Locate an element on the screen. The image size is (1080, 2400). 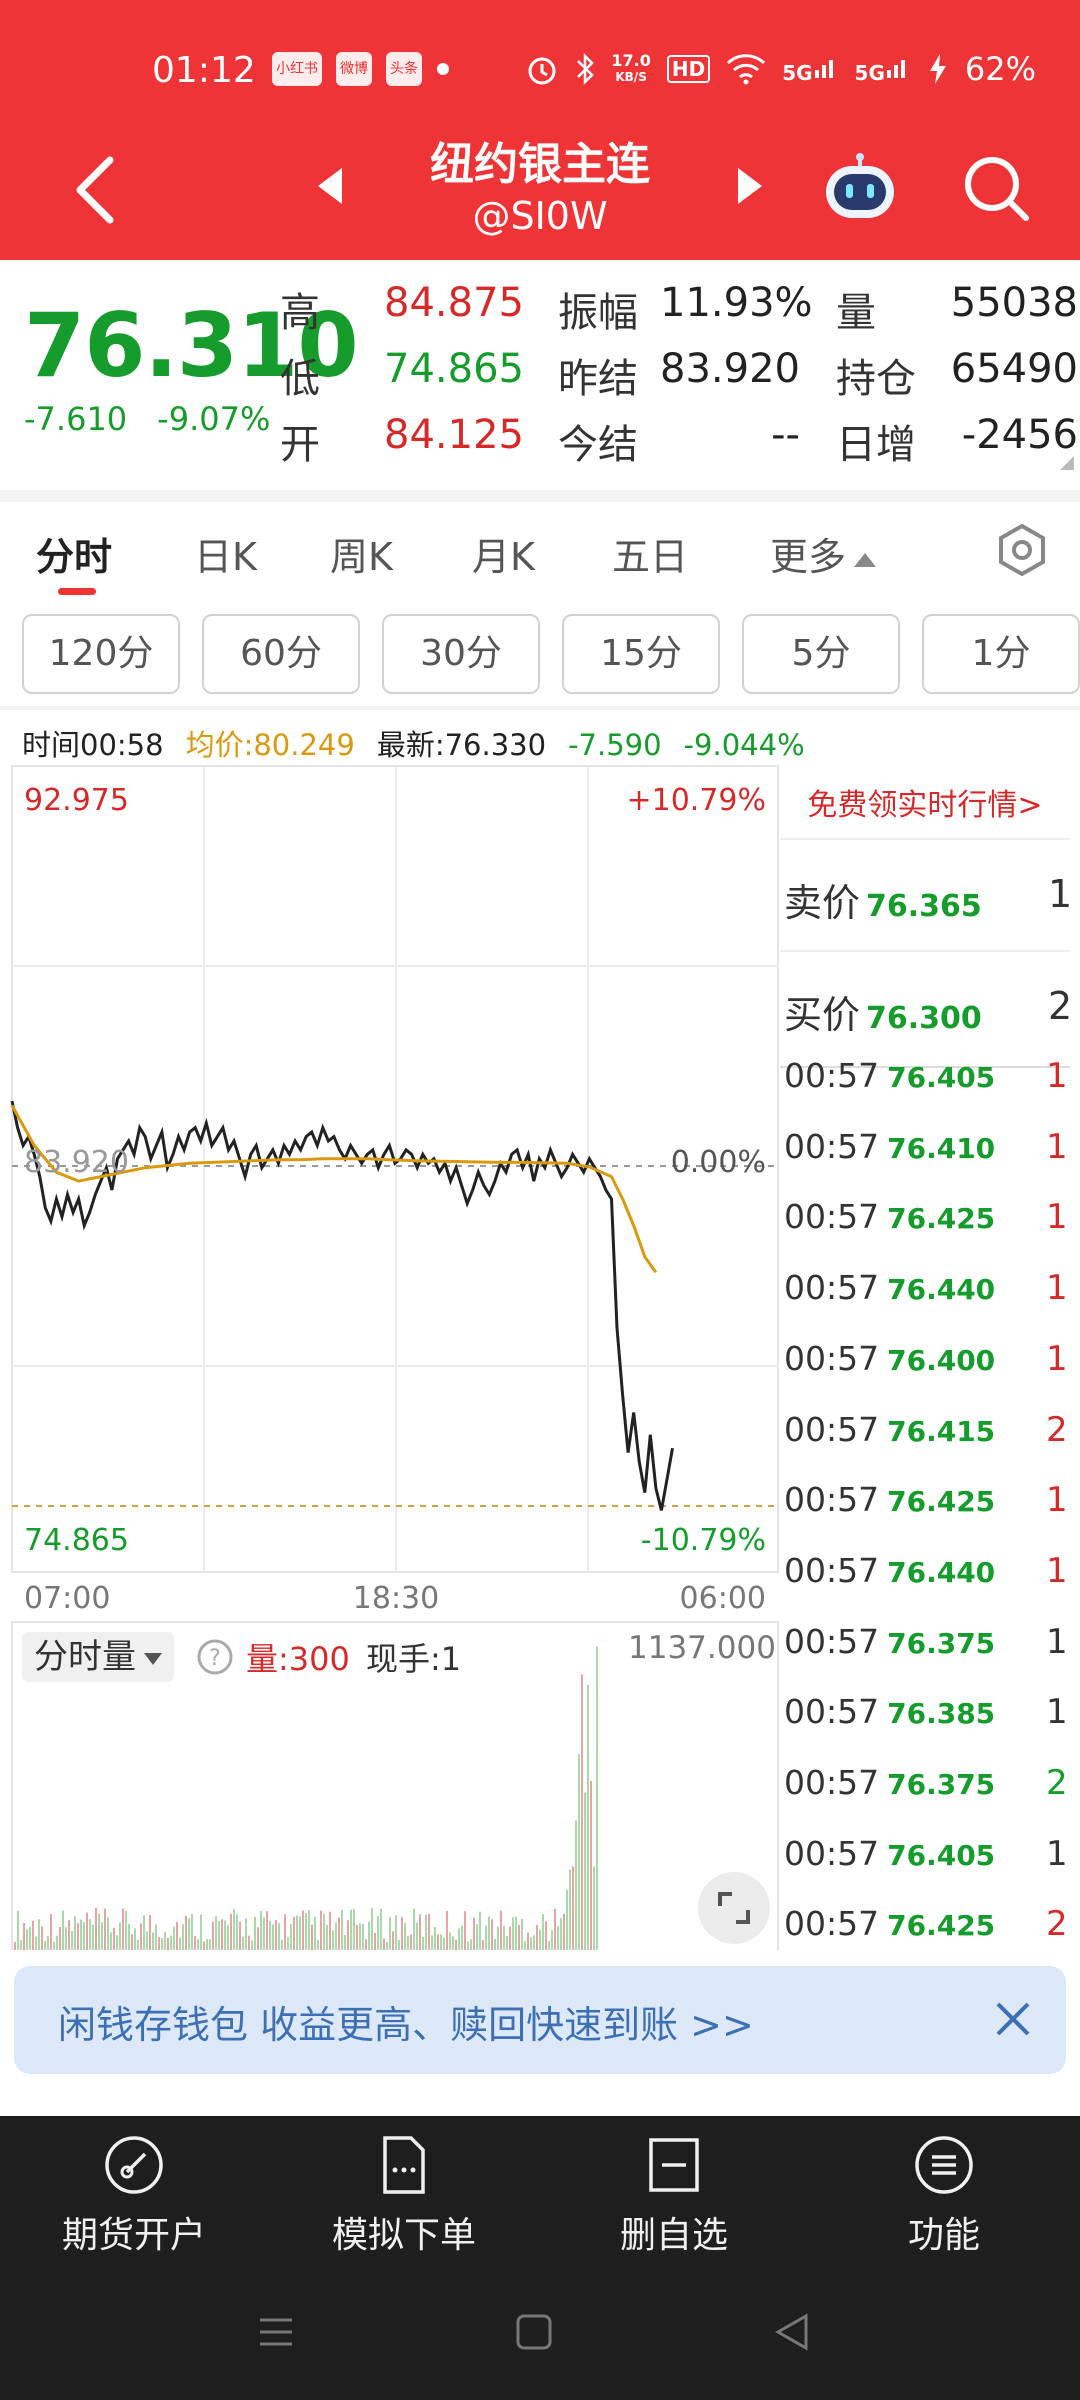
period-1min-button: 1分 is located at coordinates (1001, 654).